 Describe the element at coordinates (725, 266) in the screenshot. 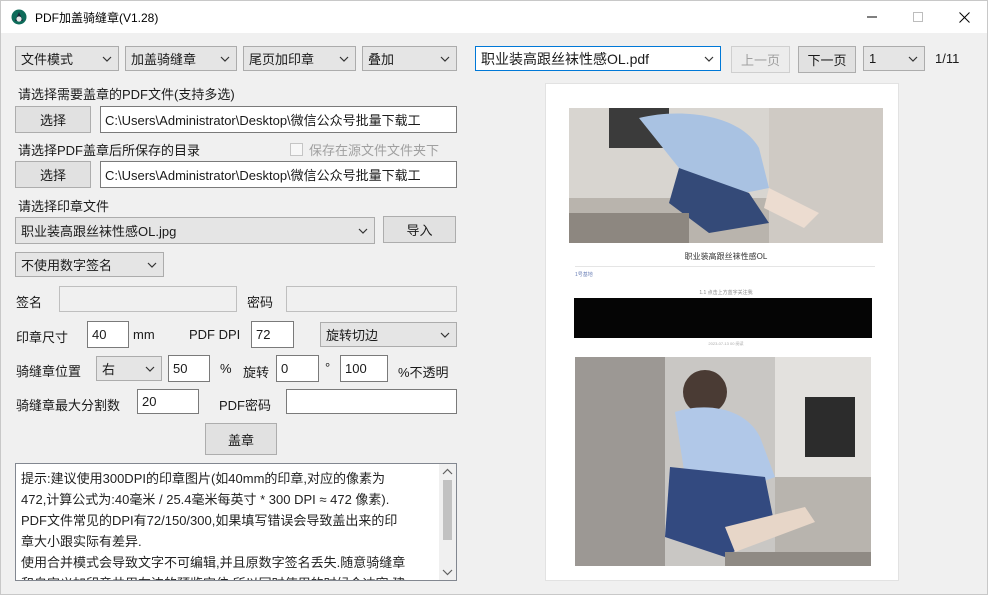

I see `preview-divider` at that location.